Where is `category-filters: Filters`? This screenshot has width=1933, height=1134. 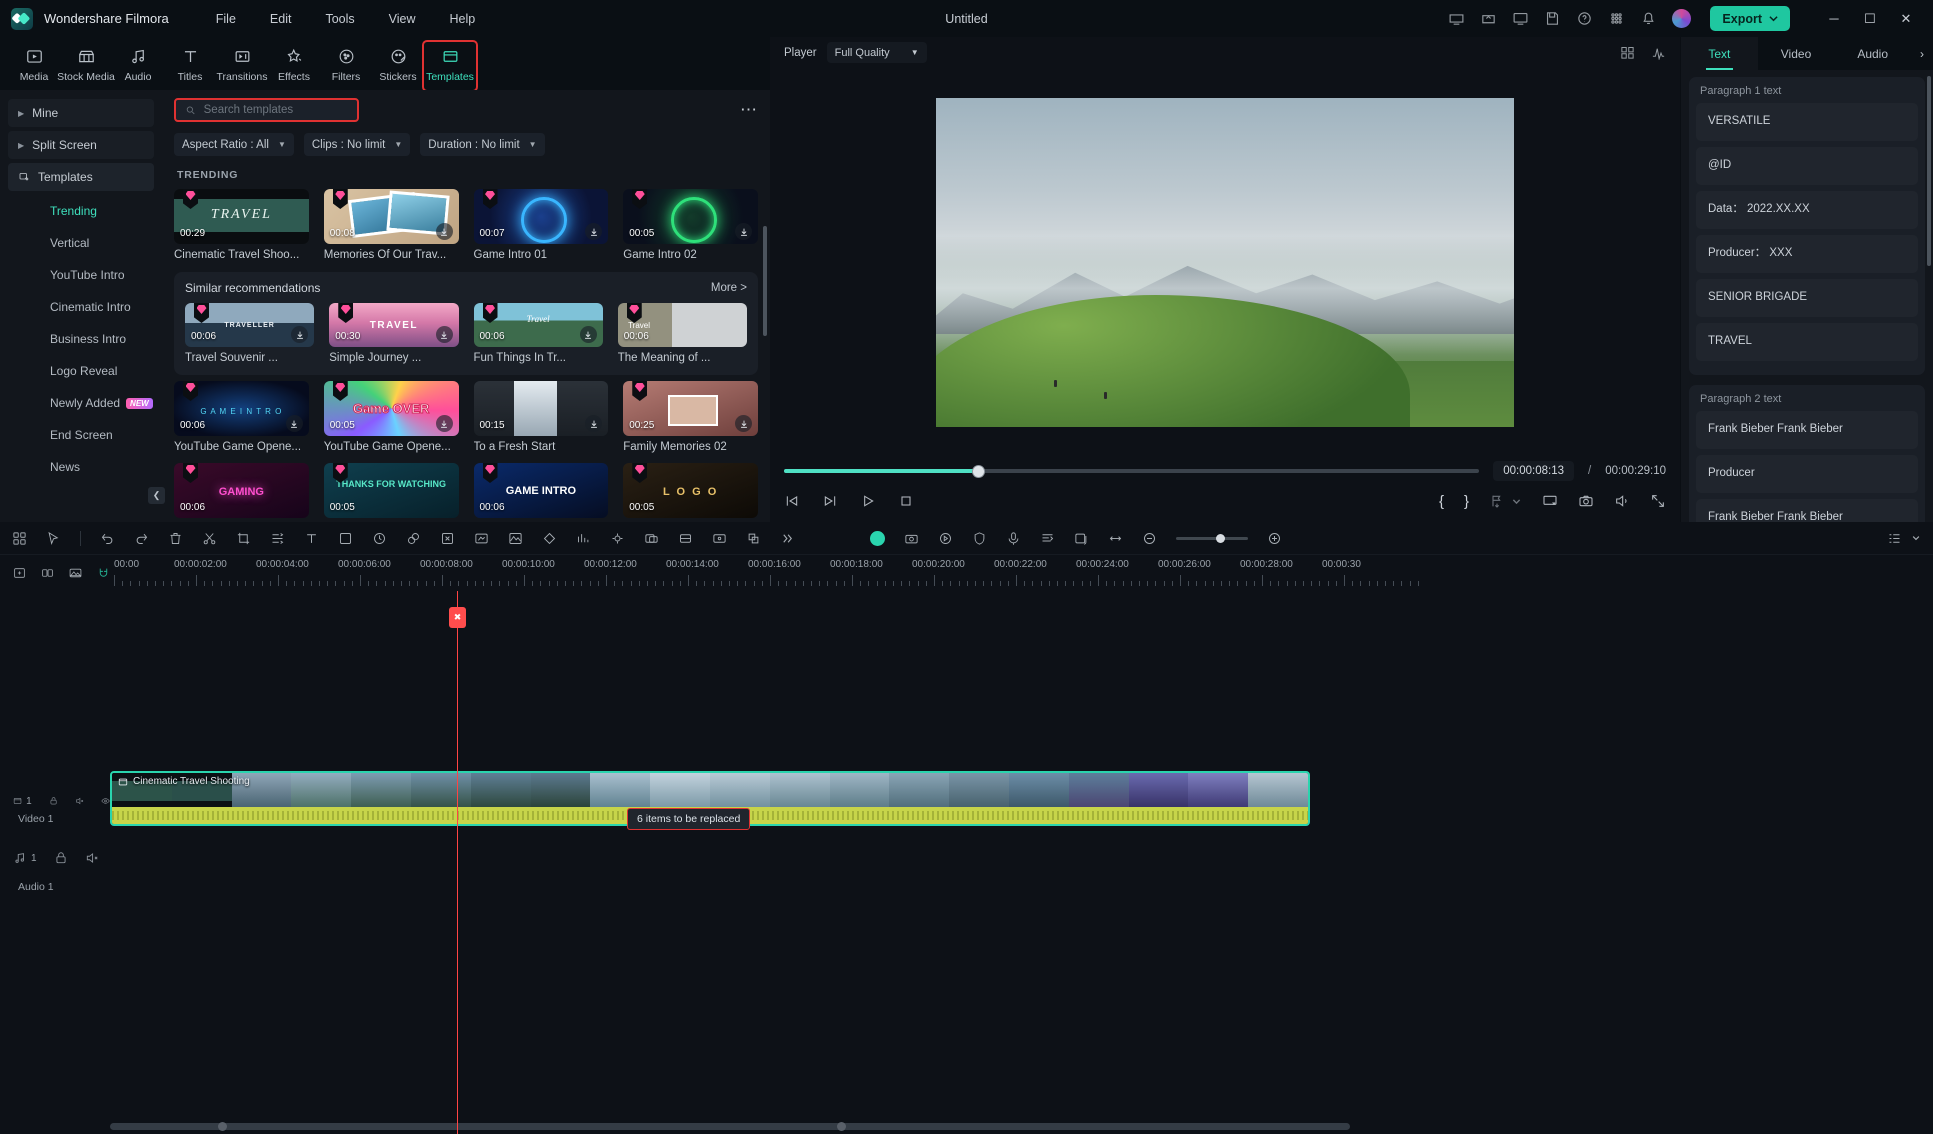 category-filters: Filters is located at coordinates (346, 66).